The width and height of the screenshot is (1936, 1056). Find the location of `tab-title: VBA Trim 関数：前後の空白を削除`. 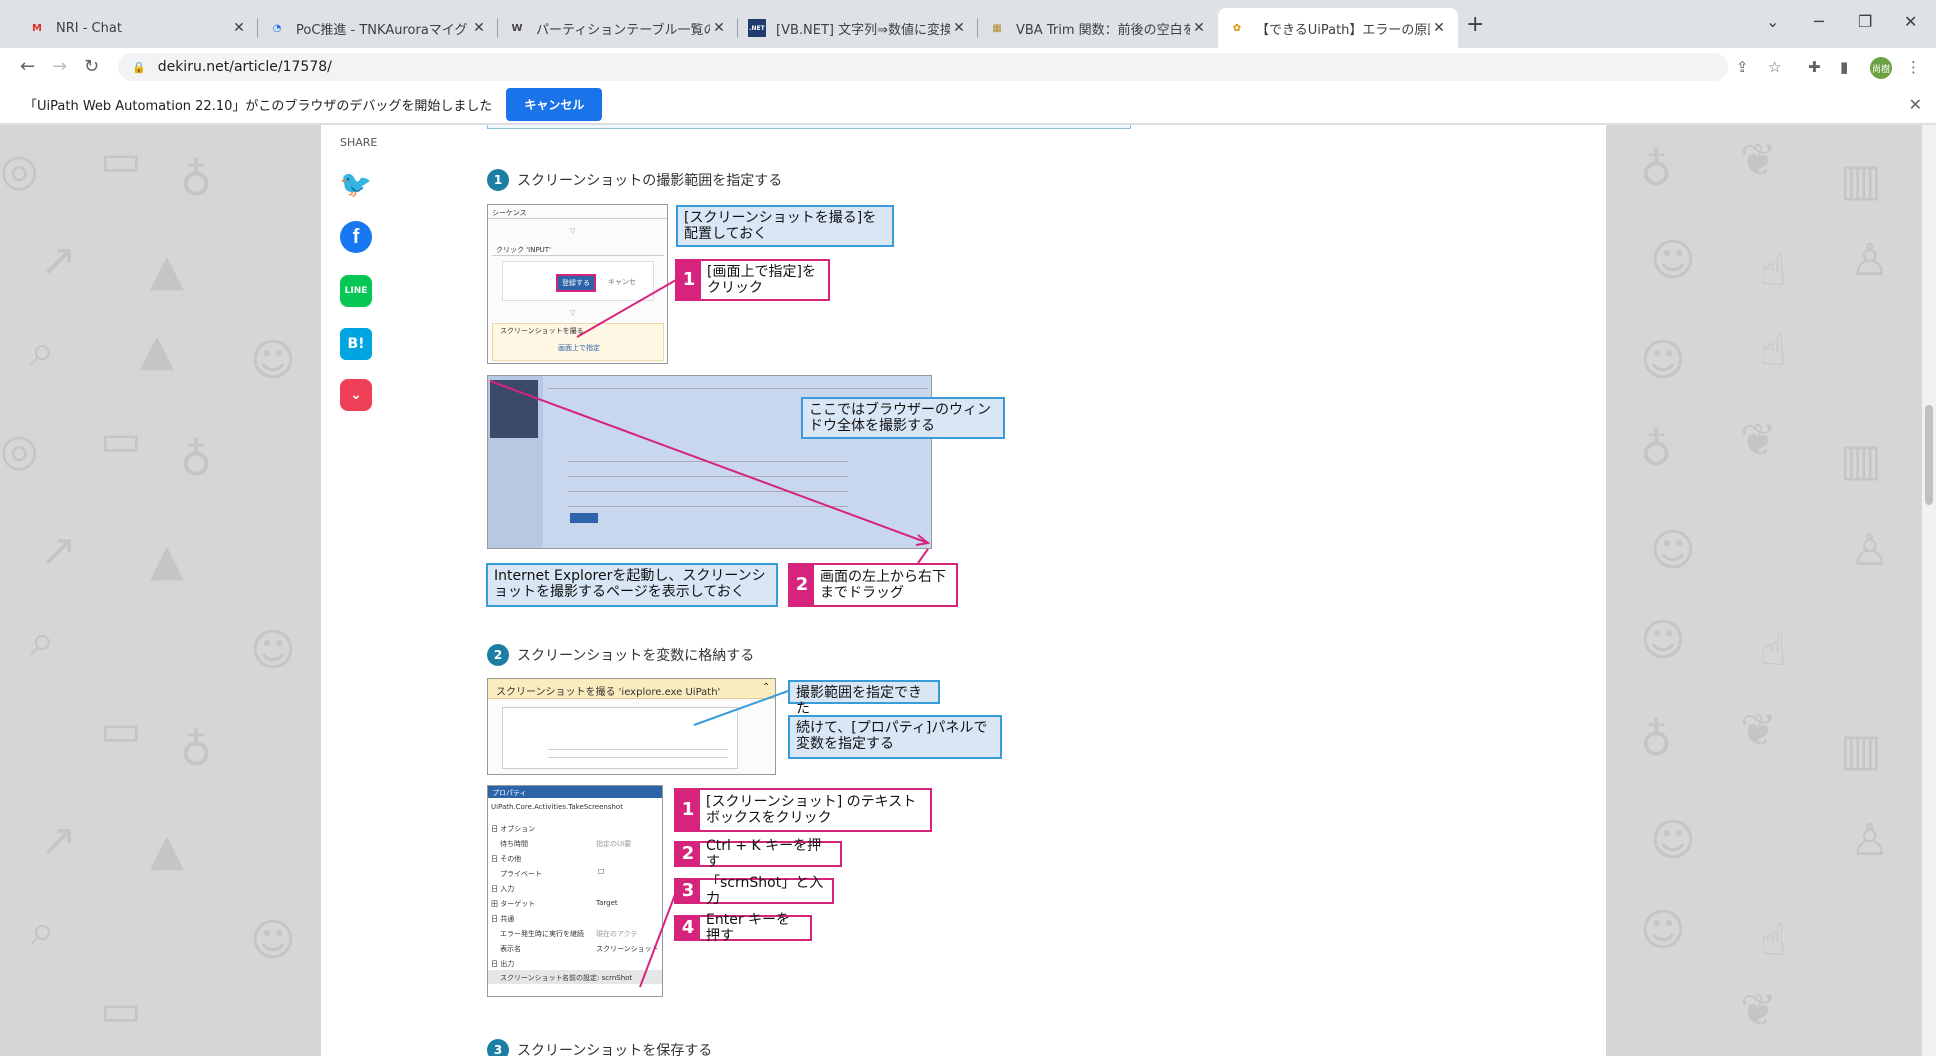

tab-title: VBA Trim 関数：前後の空白を削除 is located at coordinates (1103, 30).